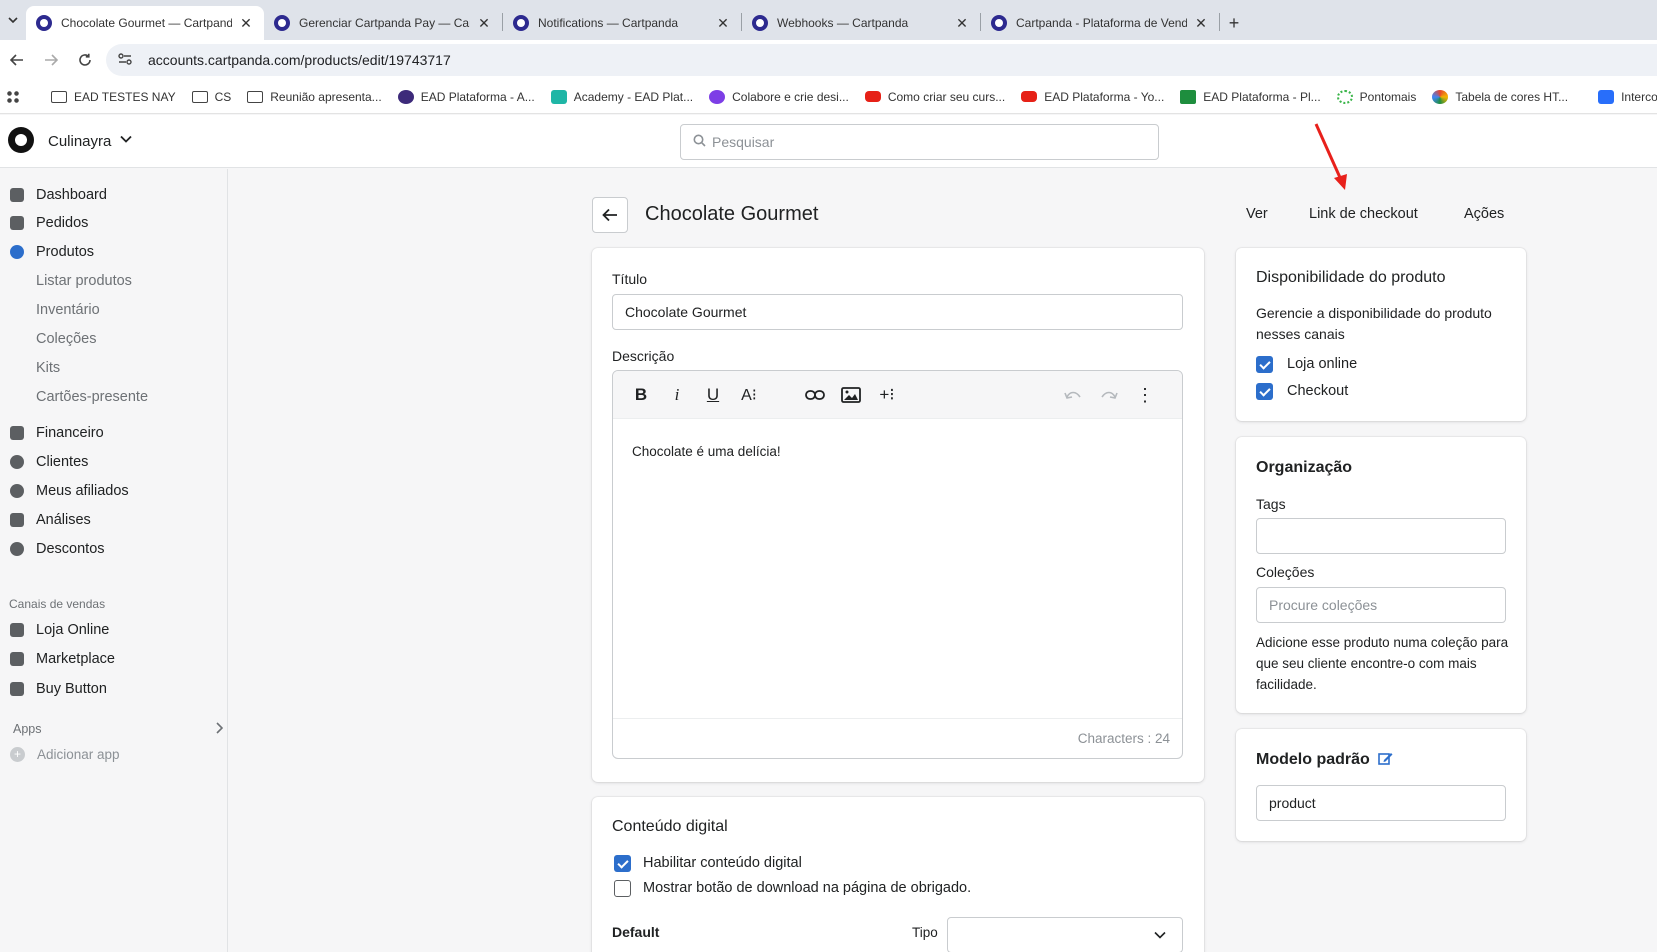 The height and width of the screenshot is (952, 1657). What do you see at coordinates (749, 395) in the screenshot?
I see `font-size-icon: A⁝` at bounding box center [749, 395].